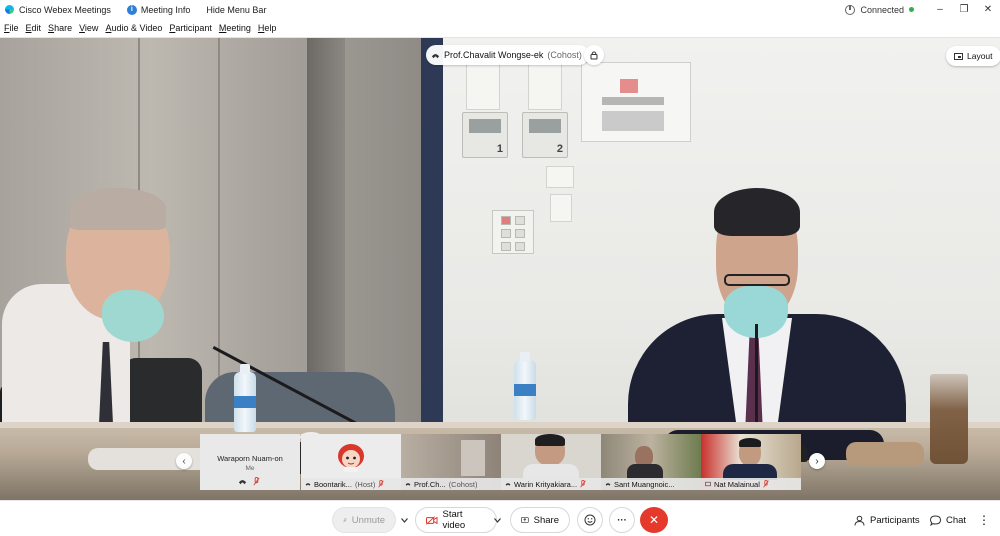 The width and height of the screenshot is (1000, 536). What do you see at coordinates (473, 458) in the screenshot?
I see `tile-scene` at bounding box center [473, 458].